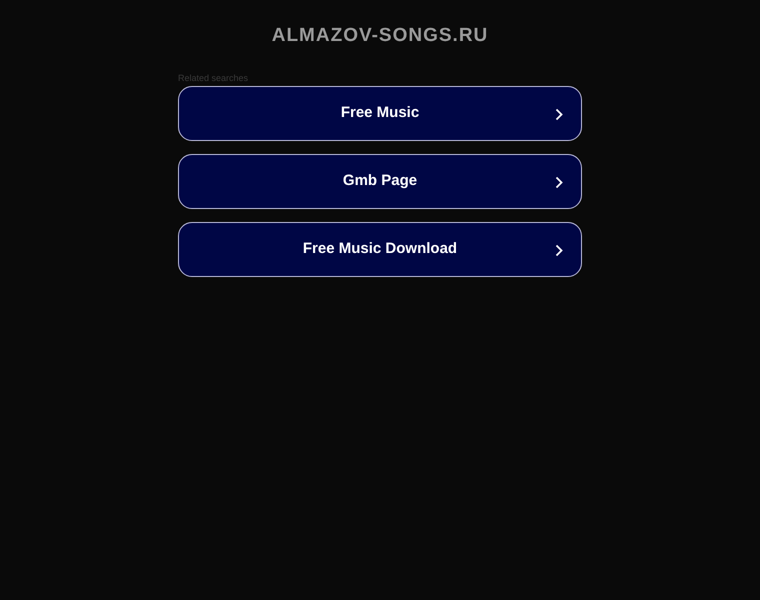  Describe the element at coordinates (380, 36) in the screenshot. I see `site-title: ALMAZOV-SONGS.RU` at that location.